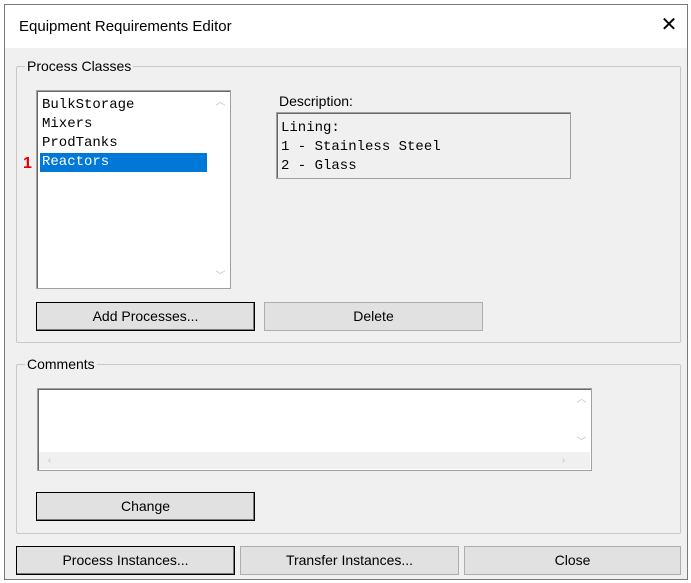 This screenshot has height=583, width=691. I want to click on close-window-icon: ✕, so click(669, 25).